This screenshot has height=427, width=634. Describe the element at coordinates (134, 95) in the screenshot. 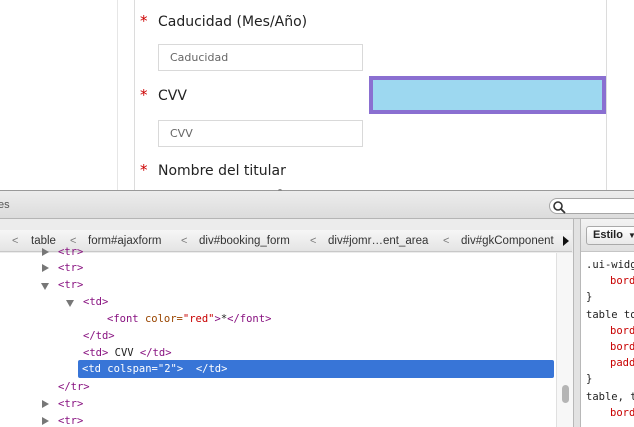

I see `form-left-border` at that location.